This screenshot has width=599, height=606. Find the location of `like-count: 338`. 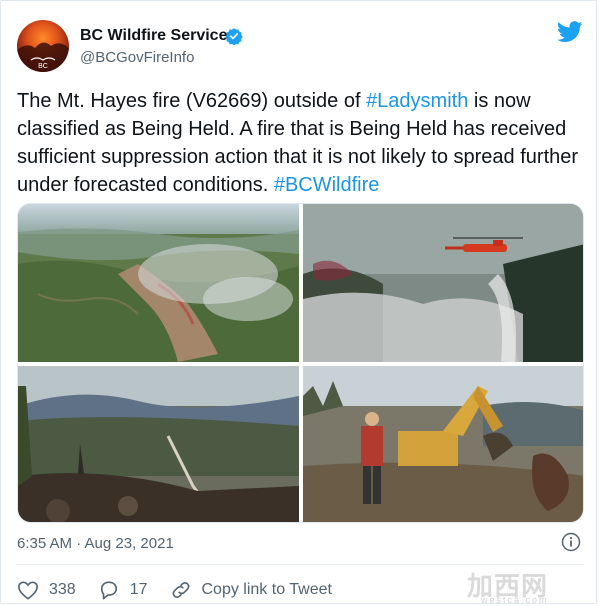

like-count: 338 is located at coordinates (62, 589).